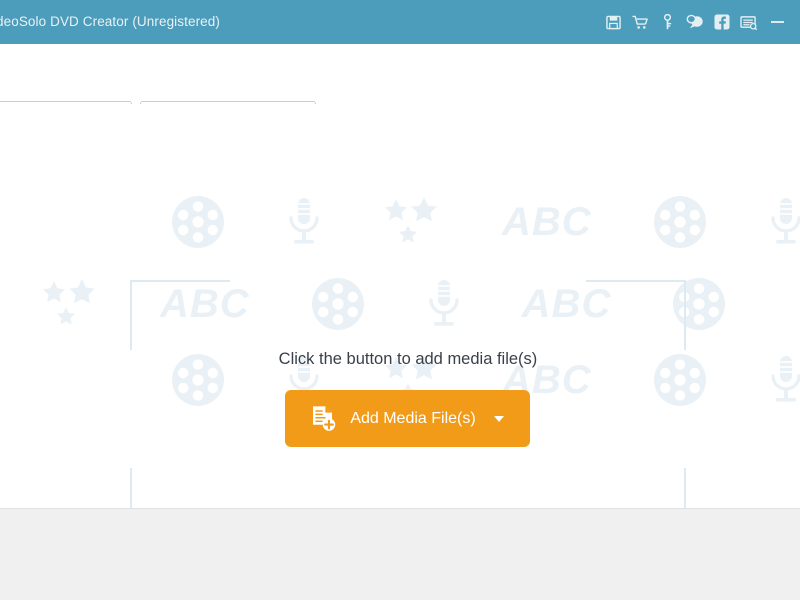  What do you see at coordinates (667, 22) in the screenshot?
I see `key-icon` at bounding box center [667, 22].